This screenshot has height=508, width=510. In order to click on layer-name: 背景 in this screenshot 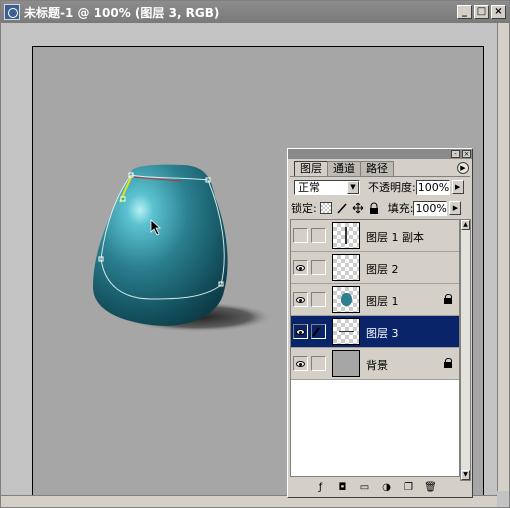, I will do `click(377, 365)`.